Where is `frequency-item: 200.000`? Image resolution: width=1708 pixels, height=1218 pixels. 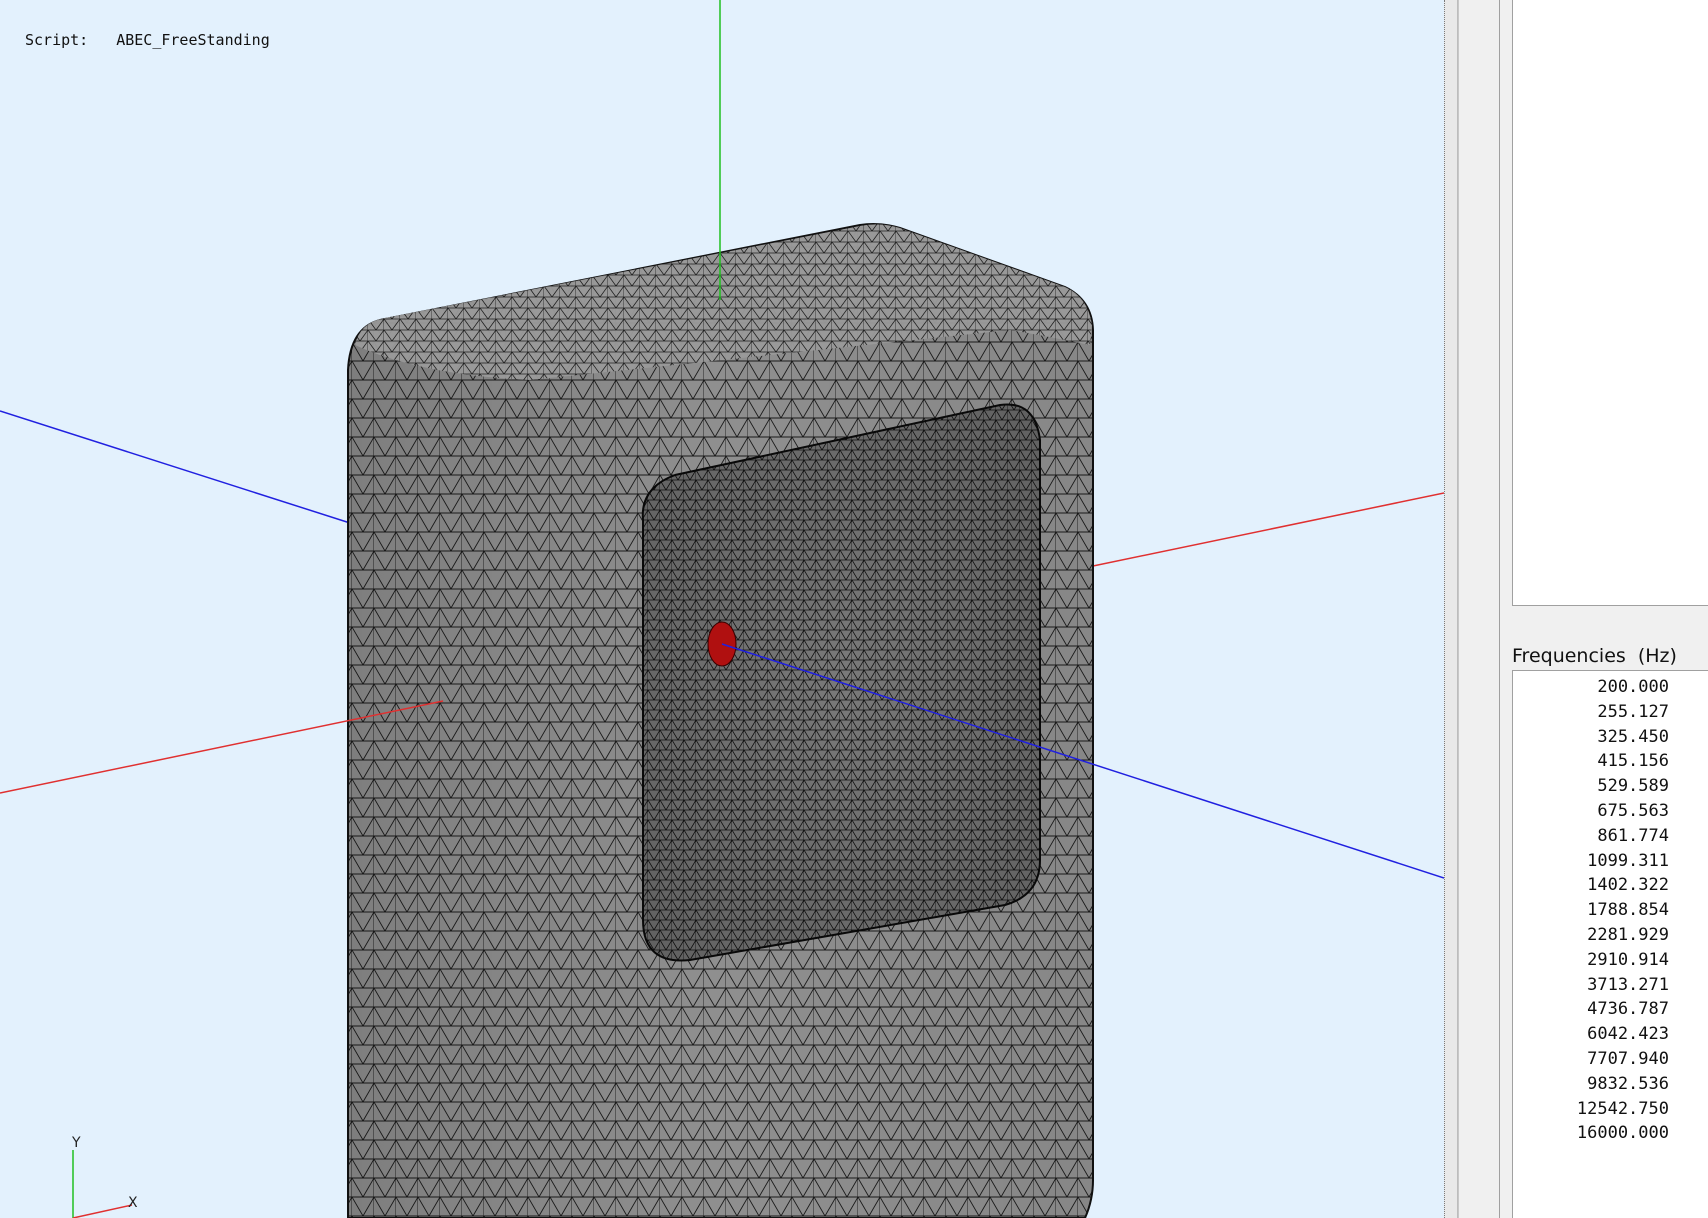
frequency-item: 200.000 is located at coordinates (1591, 687).